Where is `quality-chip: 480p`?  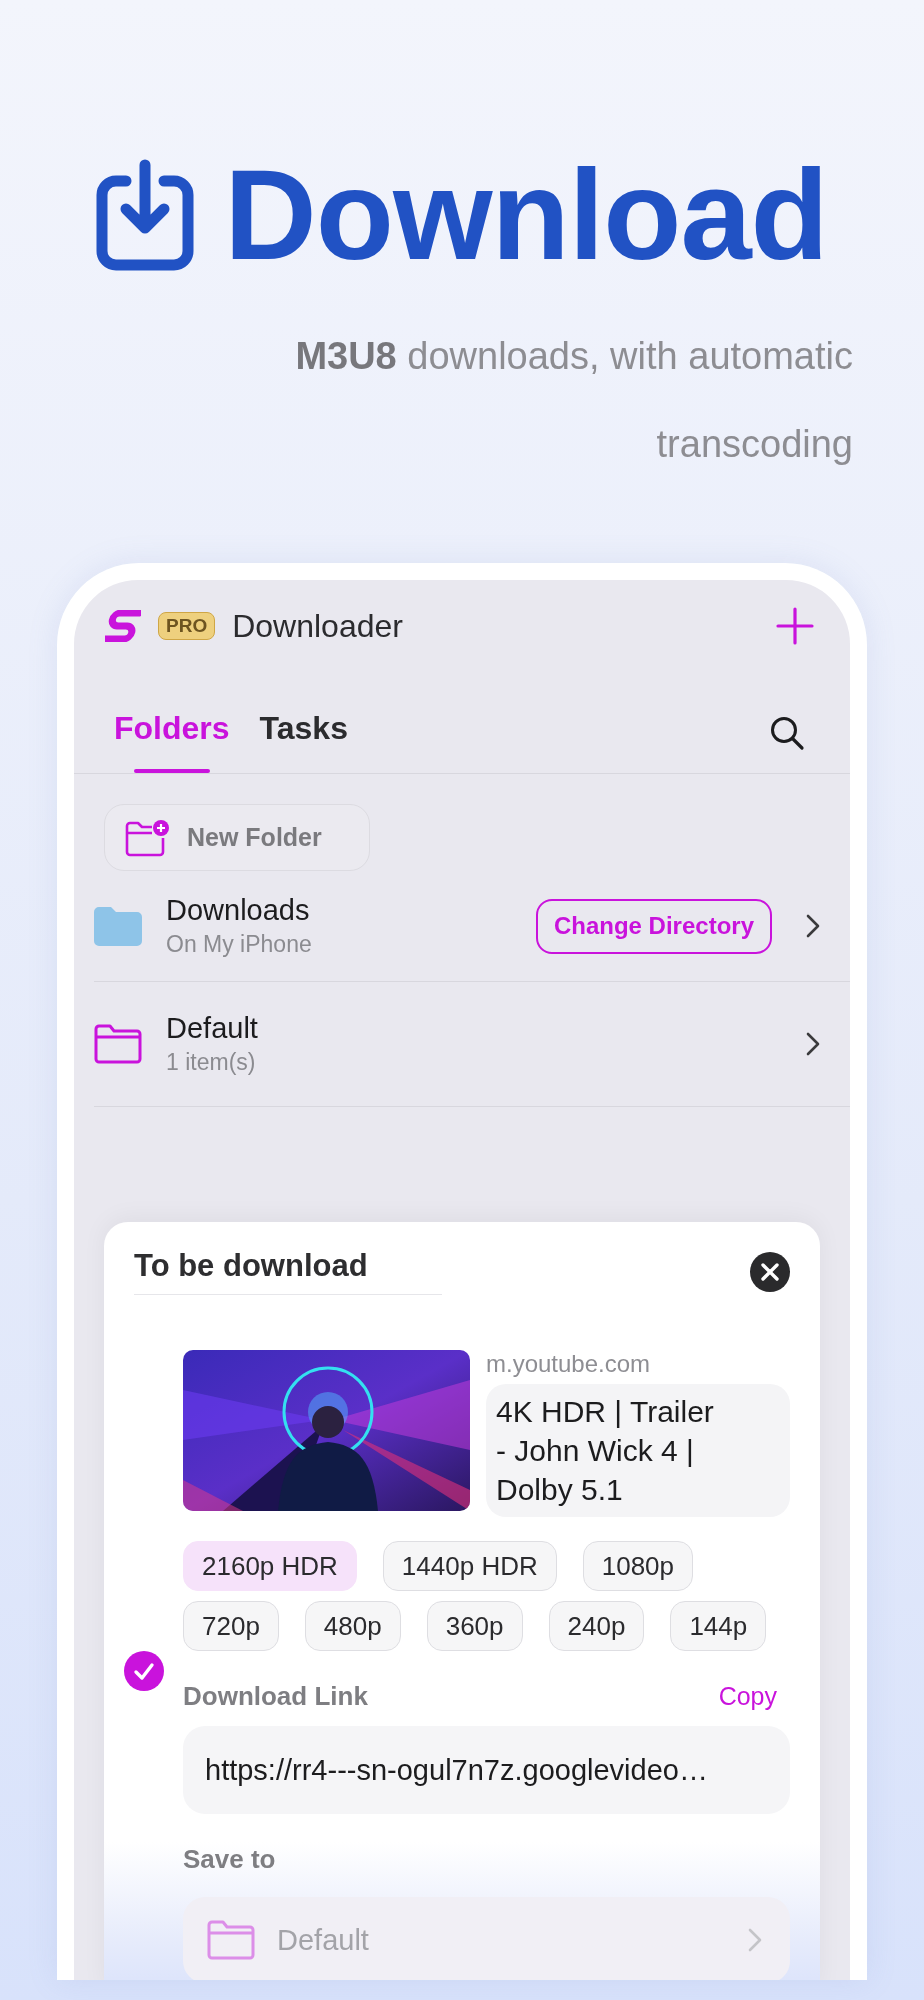
quality-chip: 480p is located at coordinates (352, 1626).